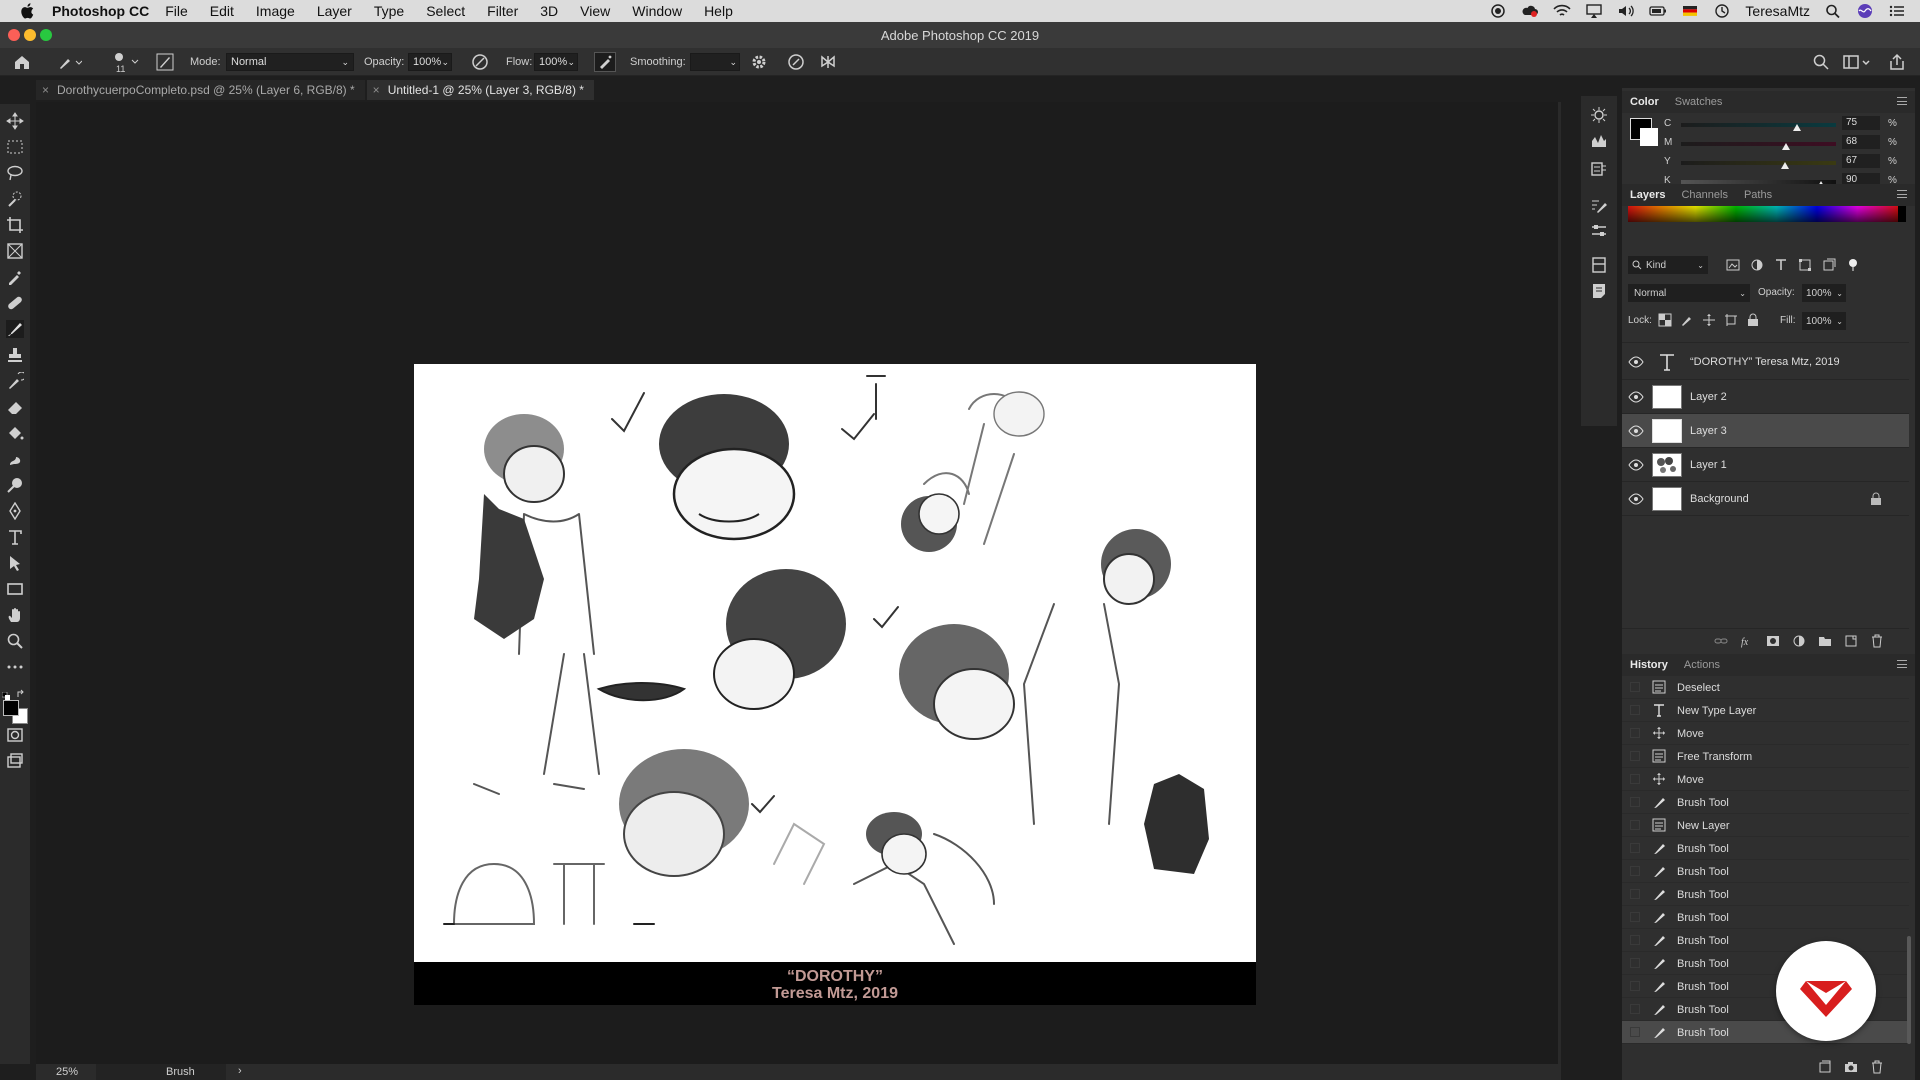 Image resolution: width=1920 pixels, height=1080 pixels. Describe the element at coordinates (480, 62) in the screenshot. I see `pressure-opacity-toggle` at that location.